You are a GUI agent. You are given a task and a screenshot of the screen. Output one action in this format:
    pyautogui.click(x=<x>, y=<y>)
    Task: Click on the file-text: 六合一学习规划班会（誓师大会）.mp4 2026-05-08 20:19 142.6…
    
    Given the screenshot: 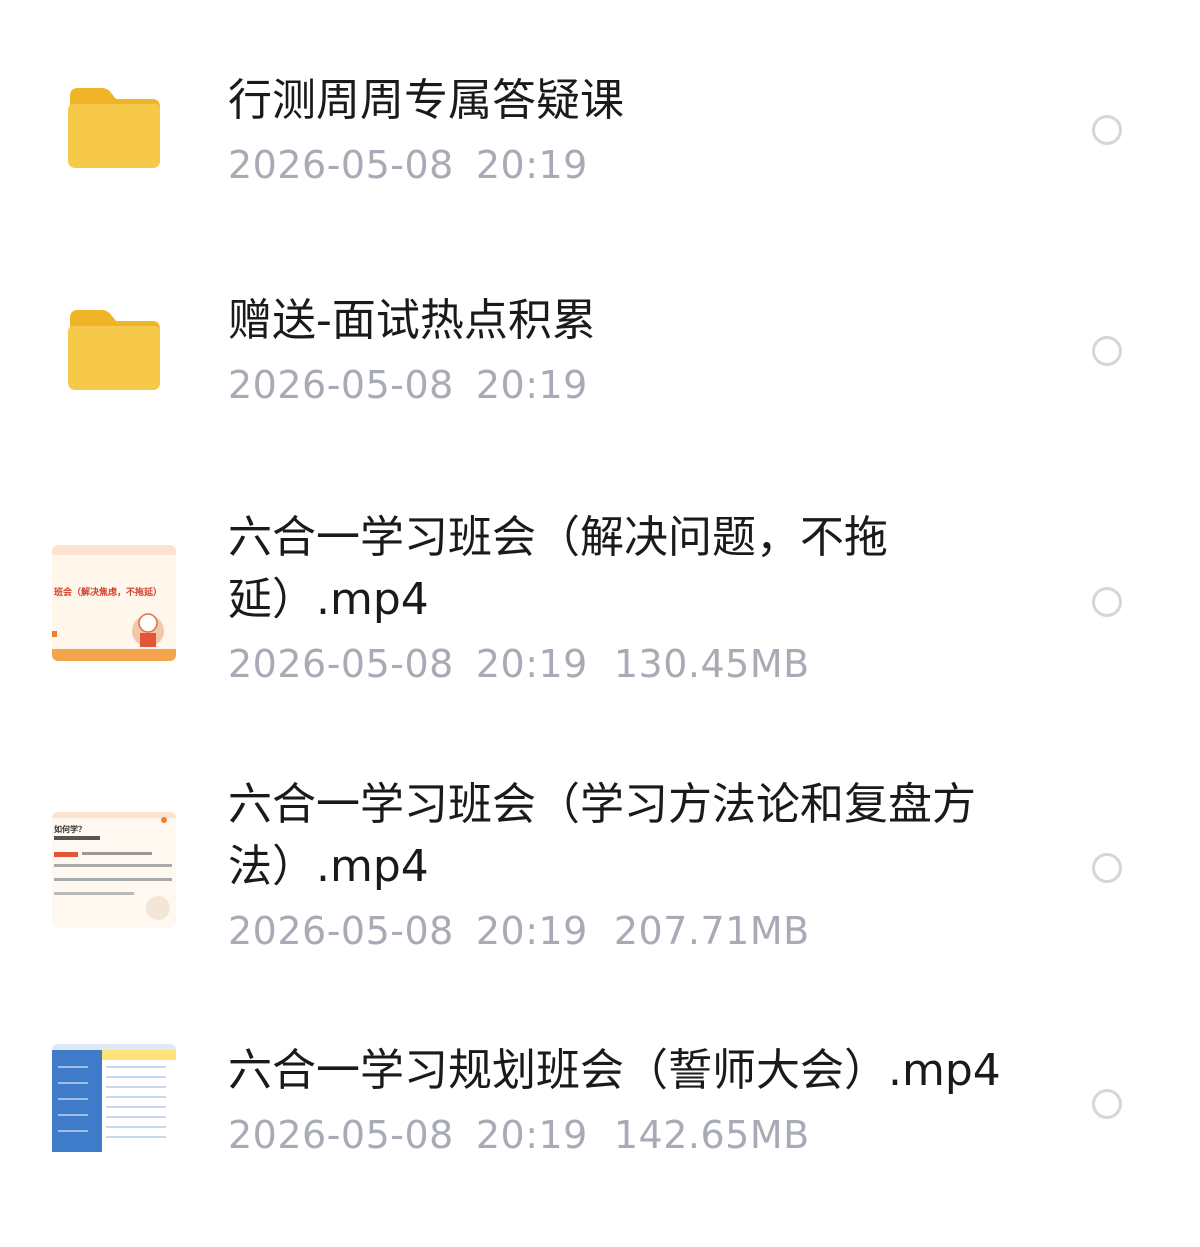 What is the action you would take?
    pyautogui.click(x=628, y=1100)
    